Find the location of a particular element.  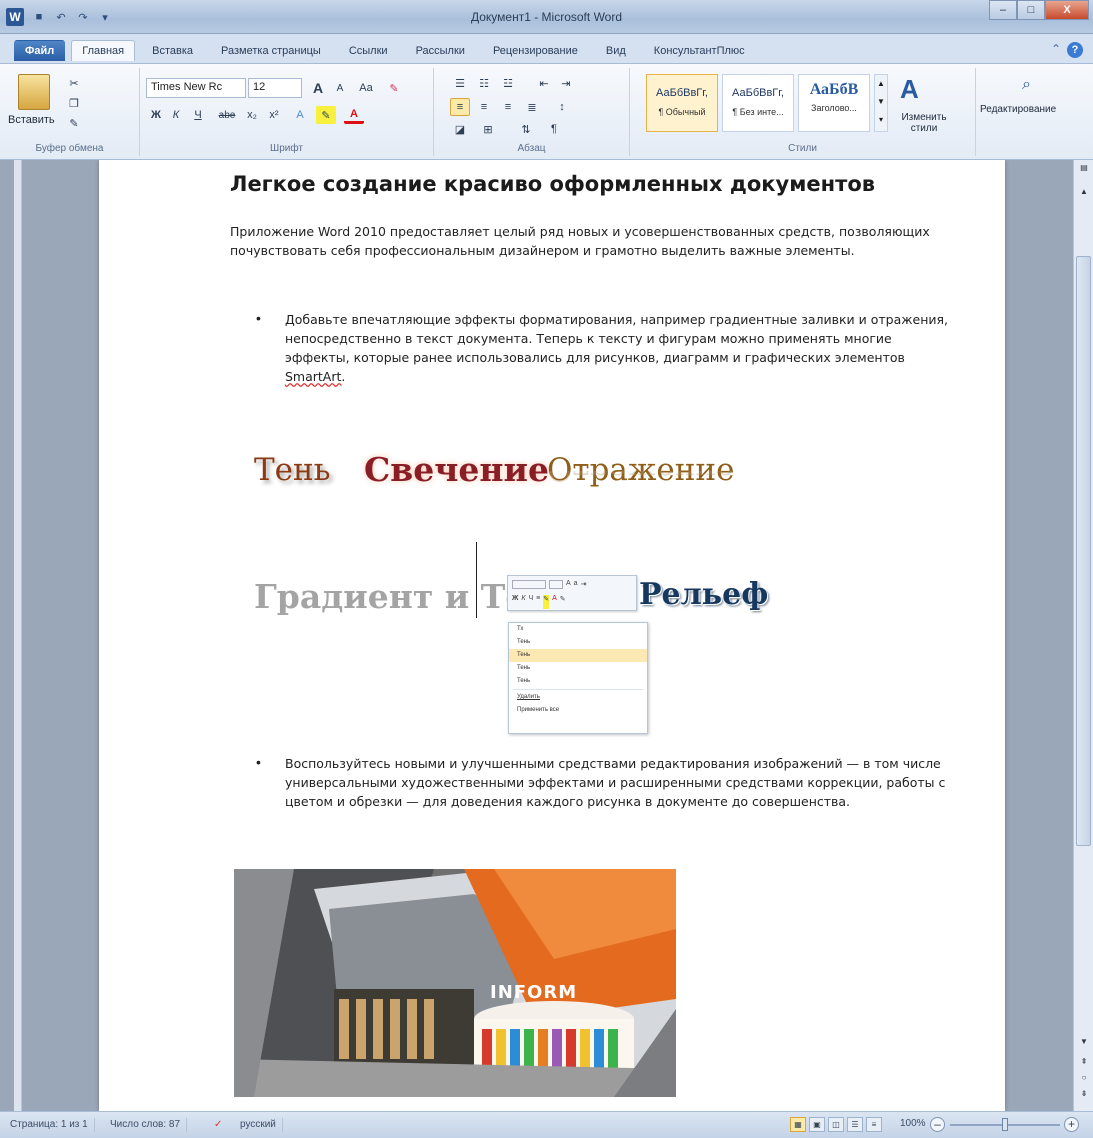

full-screen-reading-icon: ▣ is located at coordinates (817, 1124).